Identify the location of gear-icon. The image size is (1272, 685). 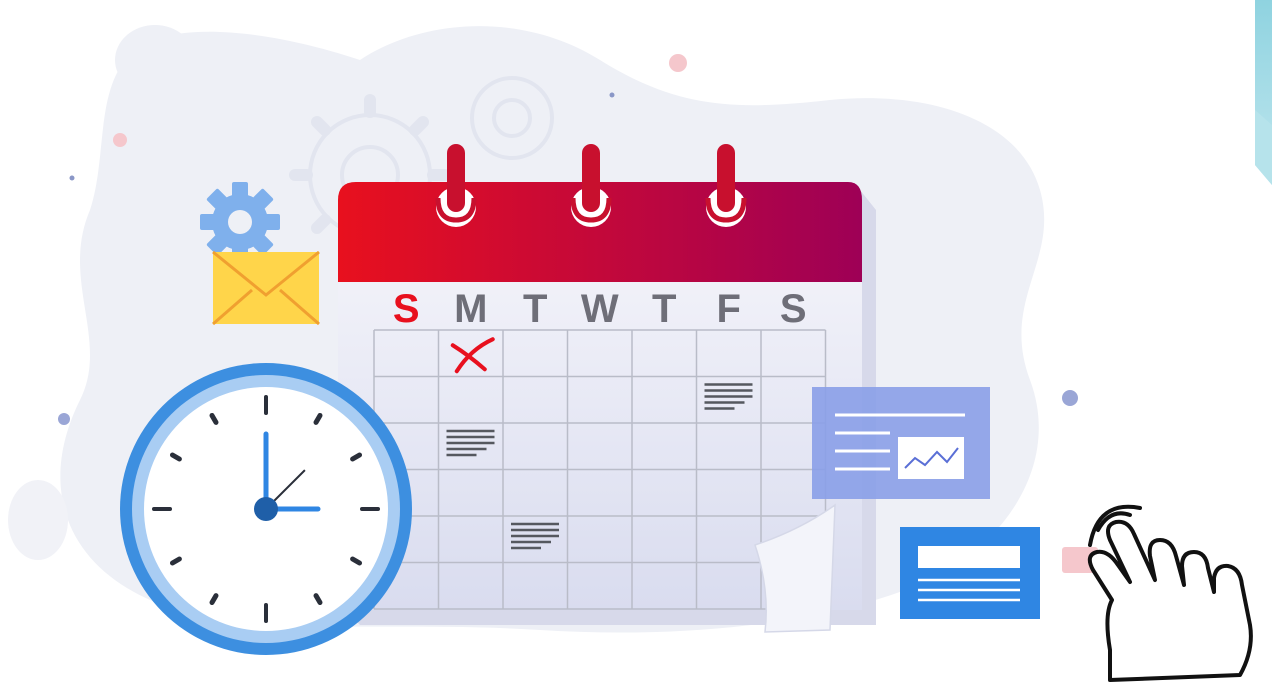
(240, 222).